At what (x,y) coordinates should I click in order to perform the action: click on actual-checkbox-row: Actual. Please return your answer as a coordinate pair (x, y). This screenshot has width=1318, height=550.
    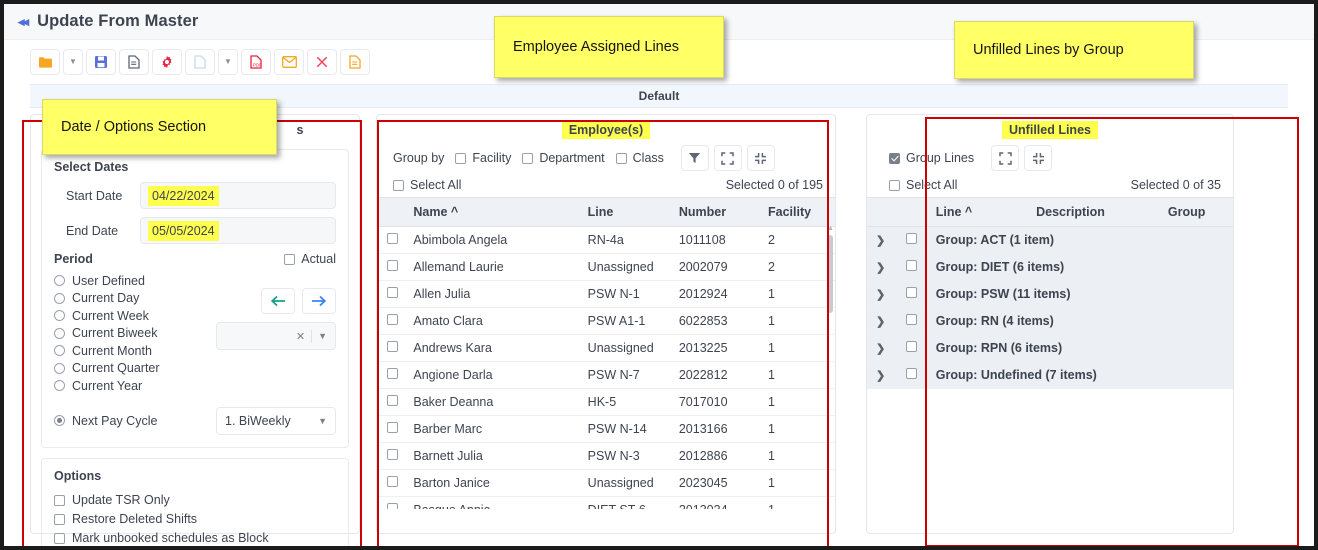
    Looking at the image, I should click on (310, 259).